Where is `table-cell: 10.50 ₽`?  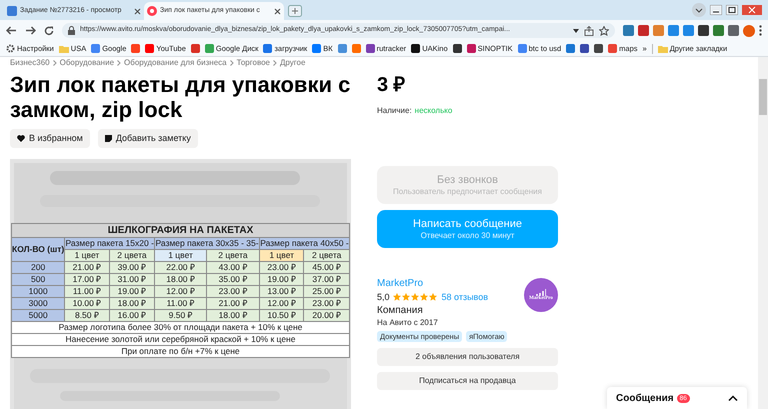 table-cell: 10.50 ₽ is located at coordinates (281, 316).